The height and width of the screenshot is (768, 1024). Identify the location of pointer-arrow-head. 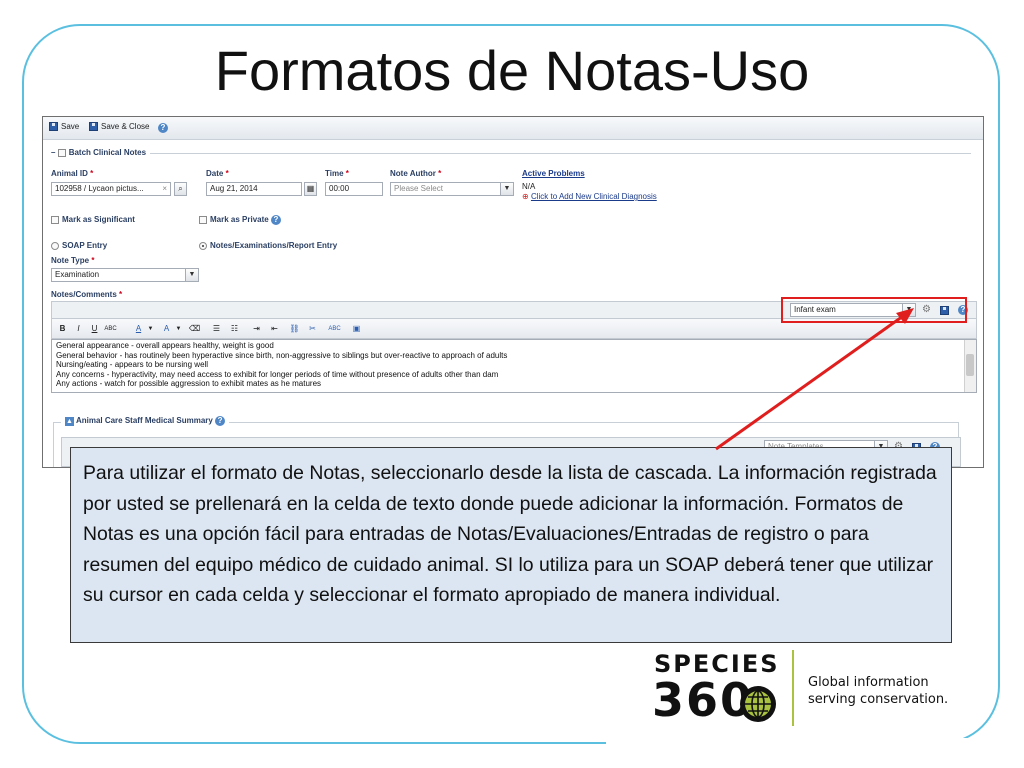
(905, 316).